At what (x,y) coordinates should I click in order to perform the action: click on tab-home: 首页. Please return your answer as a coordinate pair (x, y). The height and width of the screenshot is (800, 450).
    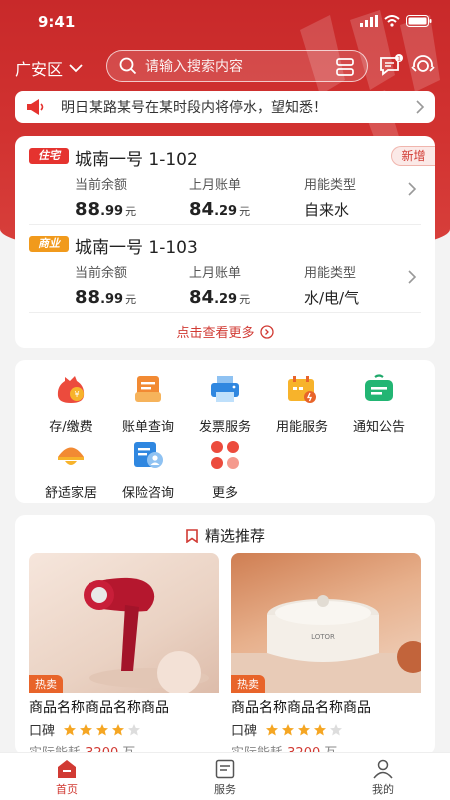
    Looking at the image, I should click on (67, 777).